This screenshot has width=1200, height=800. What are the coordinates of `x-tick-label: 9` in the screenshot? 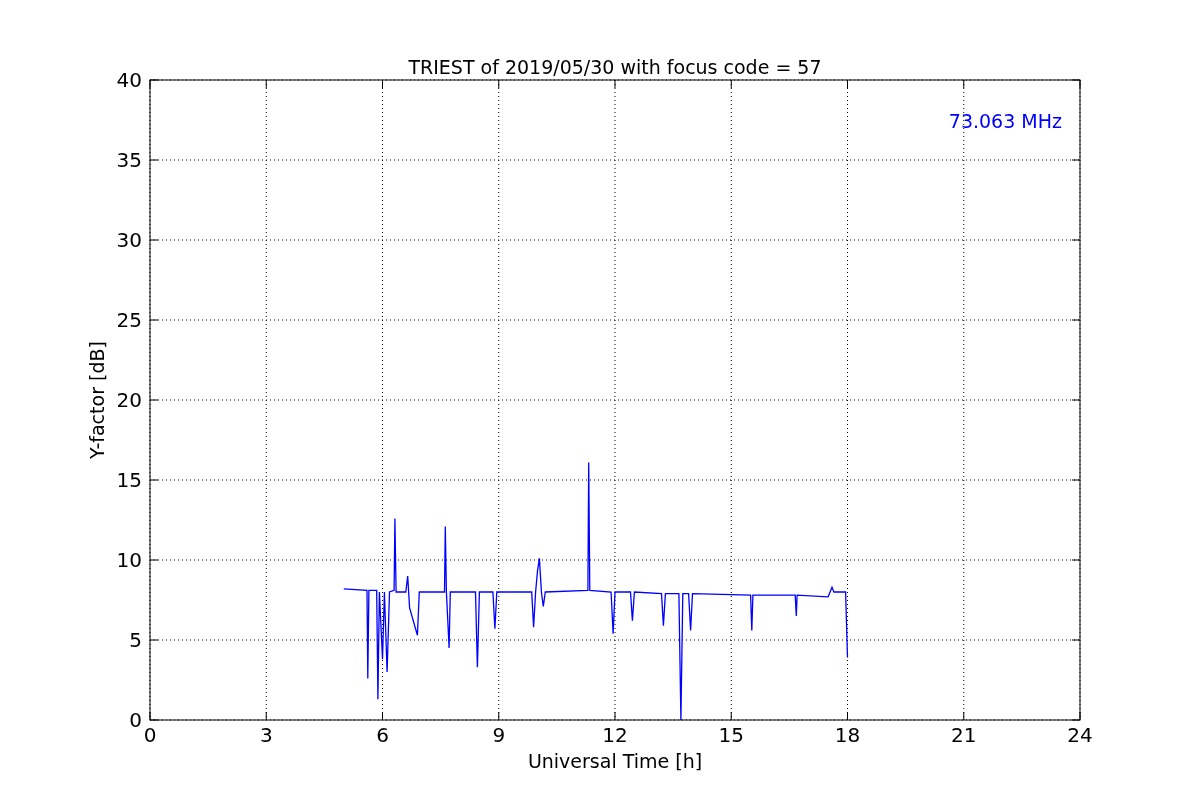 It's located at (499, 735).